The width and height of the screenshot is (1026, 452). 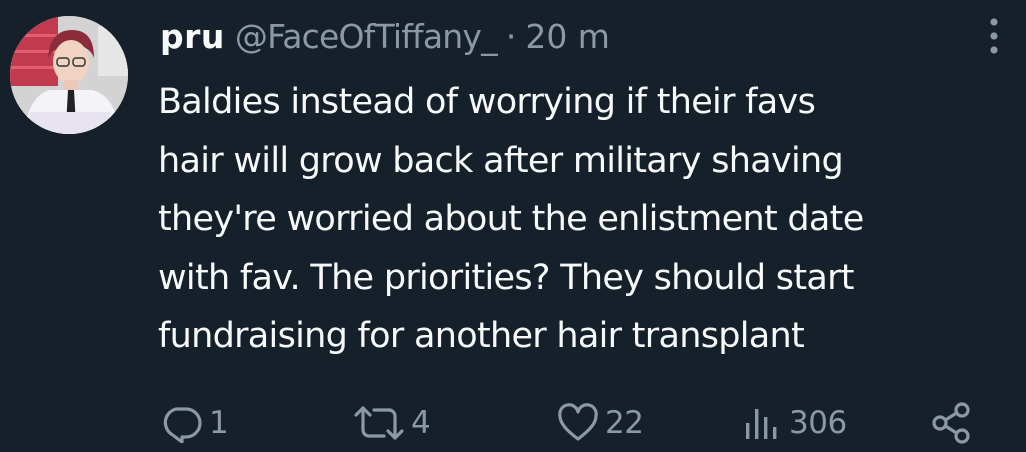 What do you see at coordinates (600, 423) in the screenshot?
I see `like-button: 22` at bounding box center [600, 423].